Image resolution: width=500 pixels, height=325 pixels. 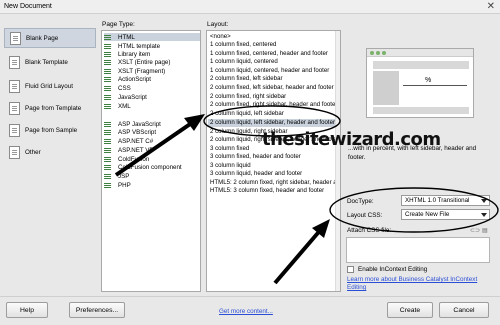 What do you see at coordinates (134, 159) in the screenshot?
I see `page-type-label-text: ColdFusion` at bounding box center [134, 159].